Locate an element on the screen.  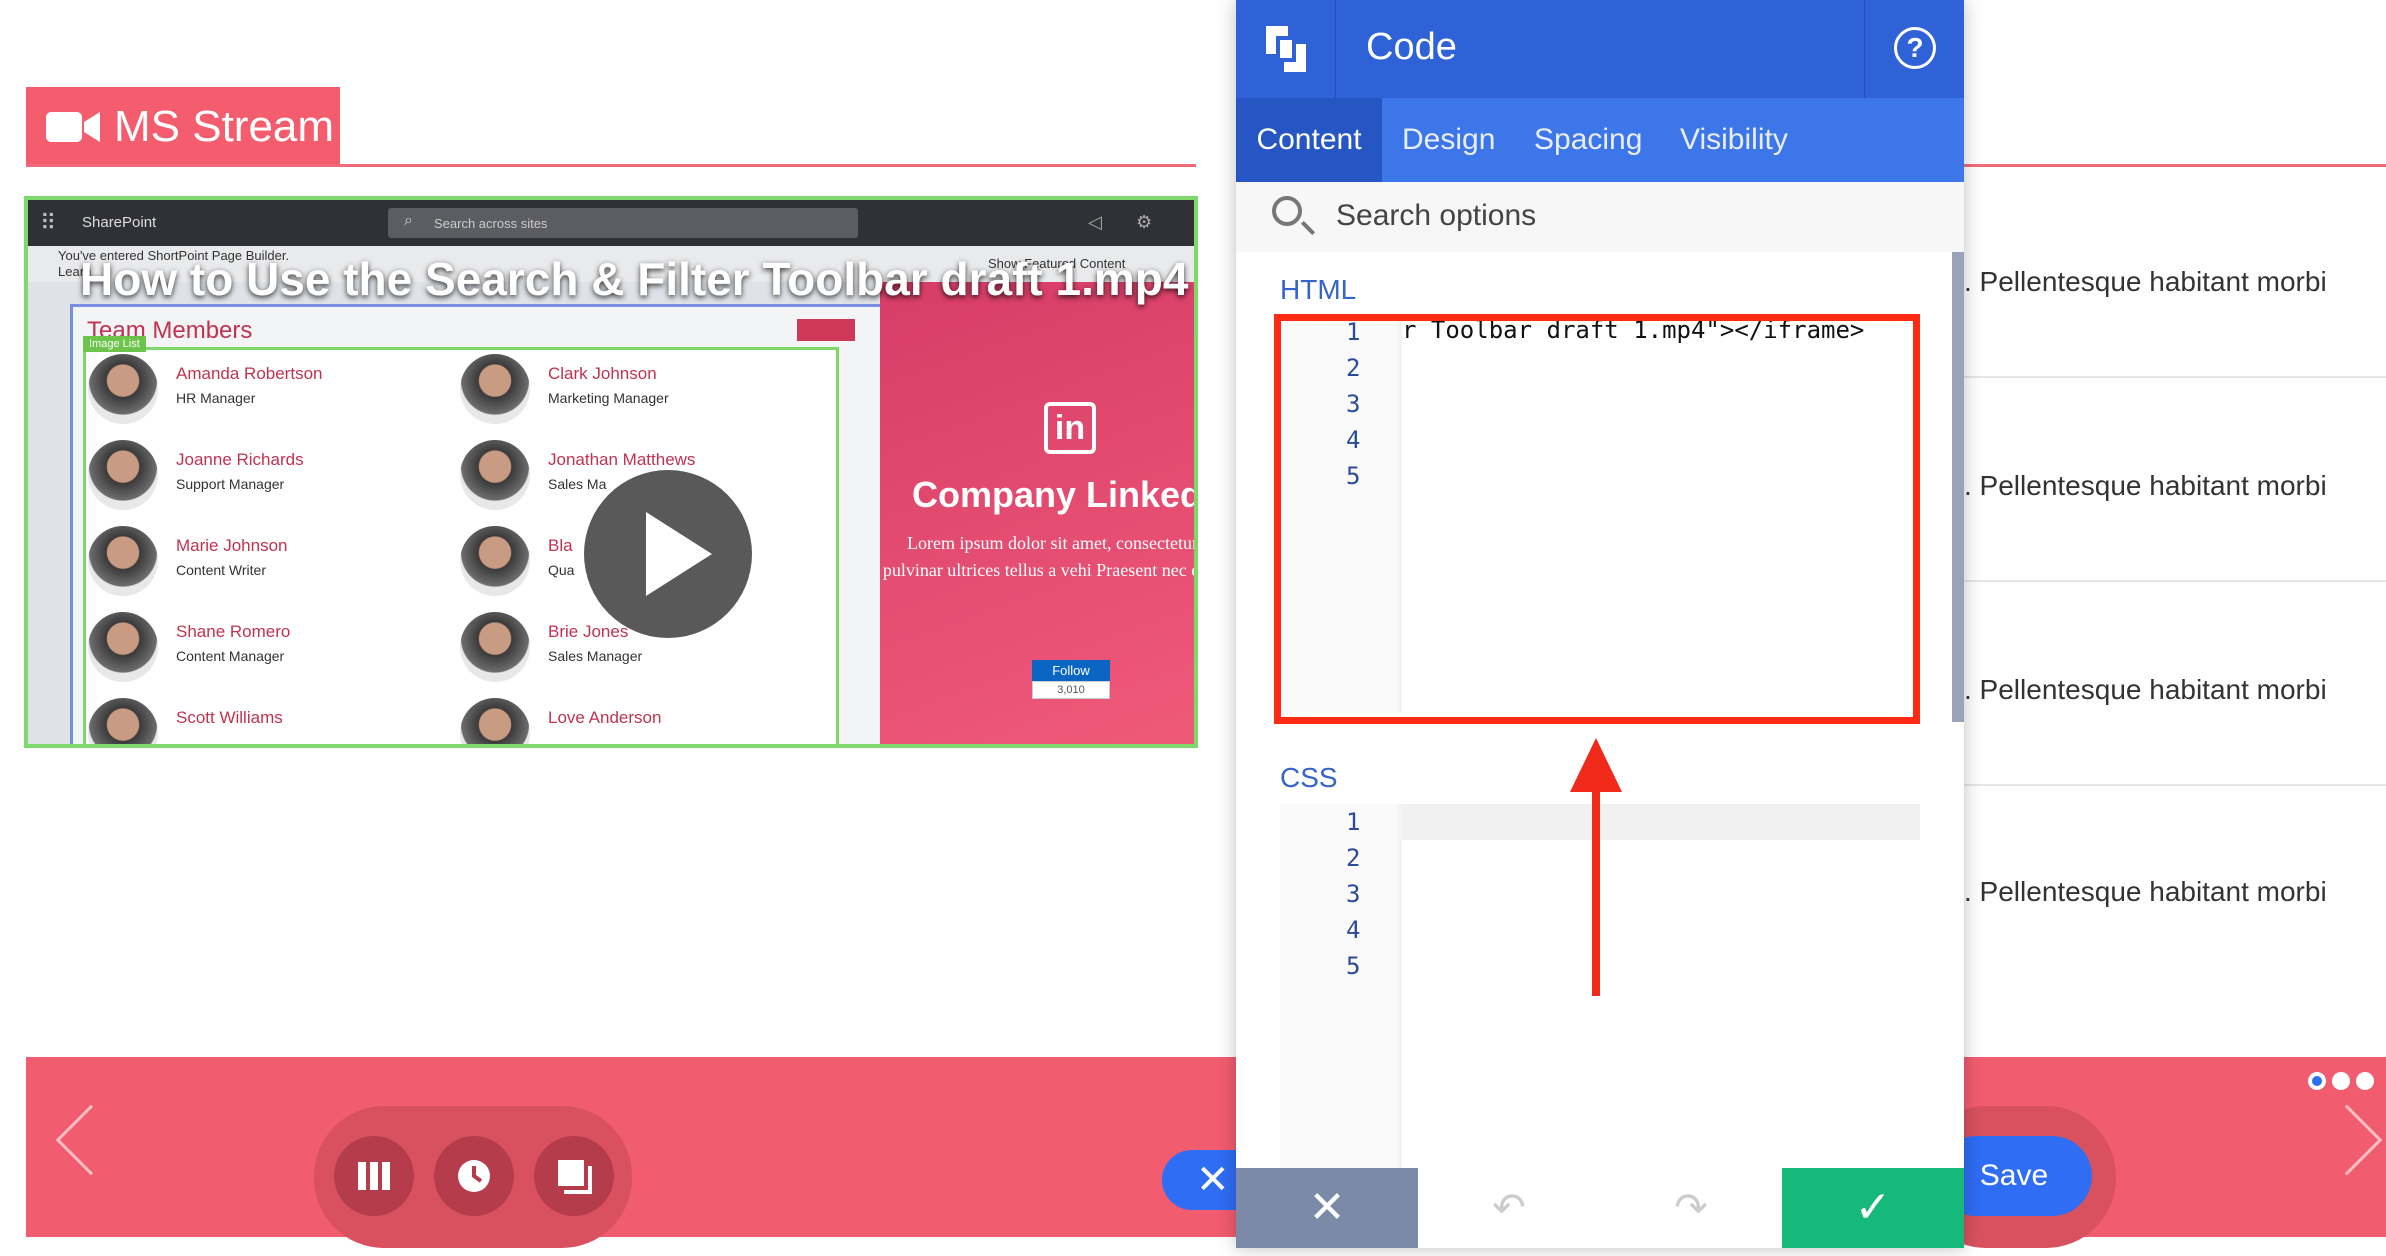
line-gutter: 1 2 3 4 5 is located at coordinates (1339, 986).